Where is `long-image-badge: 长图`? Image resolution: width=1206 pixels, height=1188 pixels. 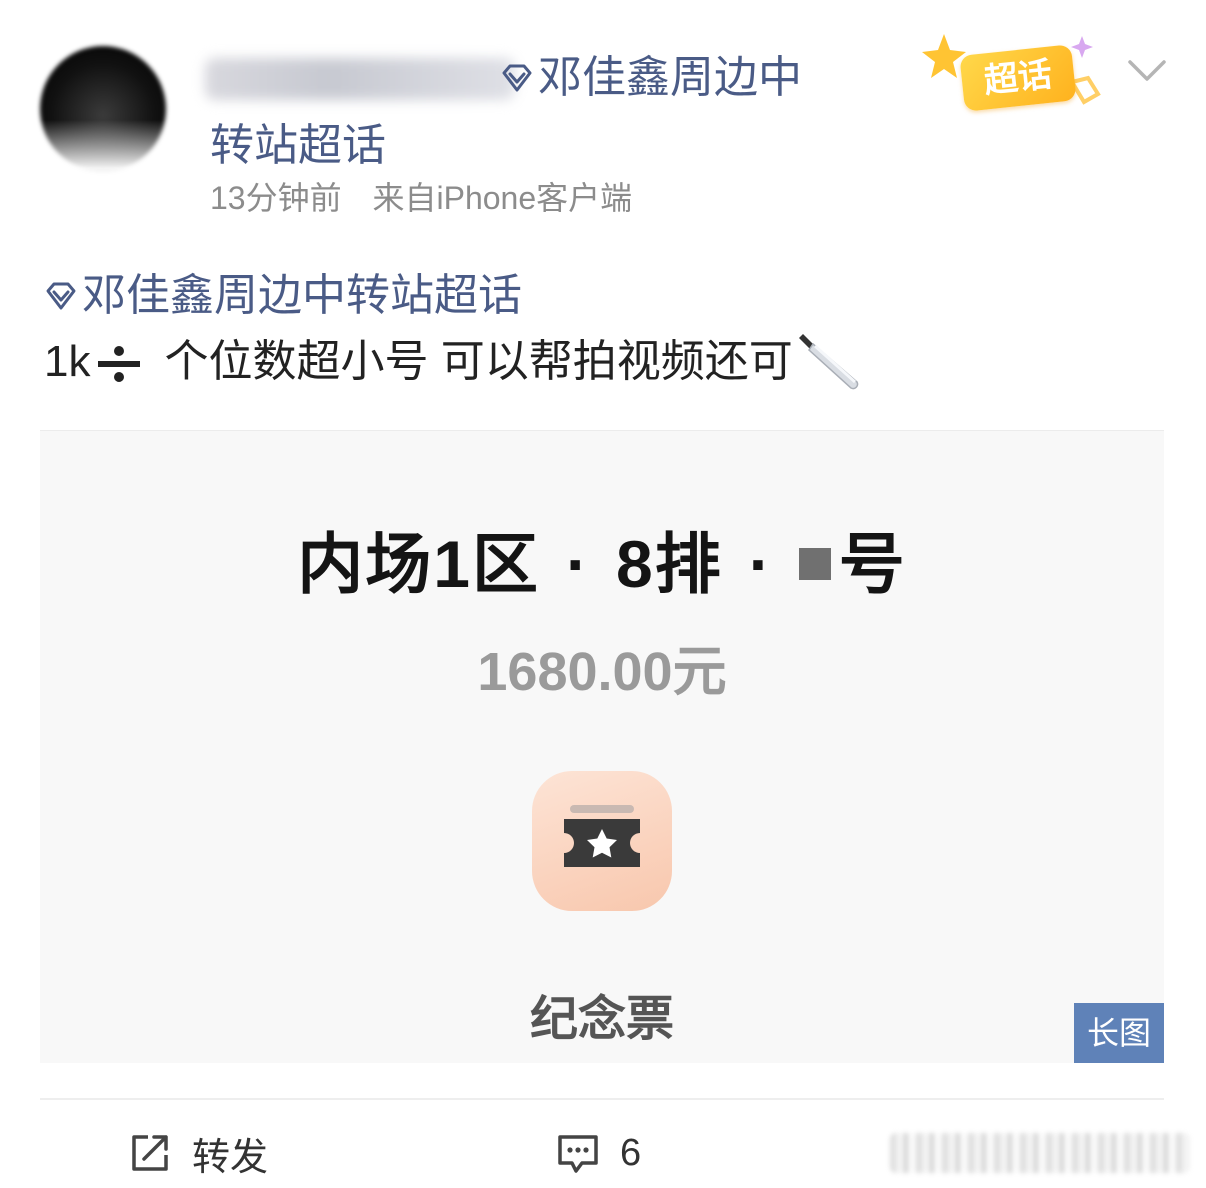
long-image-badge: 长图 is located at coordinates (1119, 1033).